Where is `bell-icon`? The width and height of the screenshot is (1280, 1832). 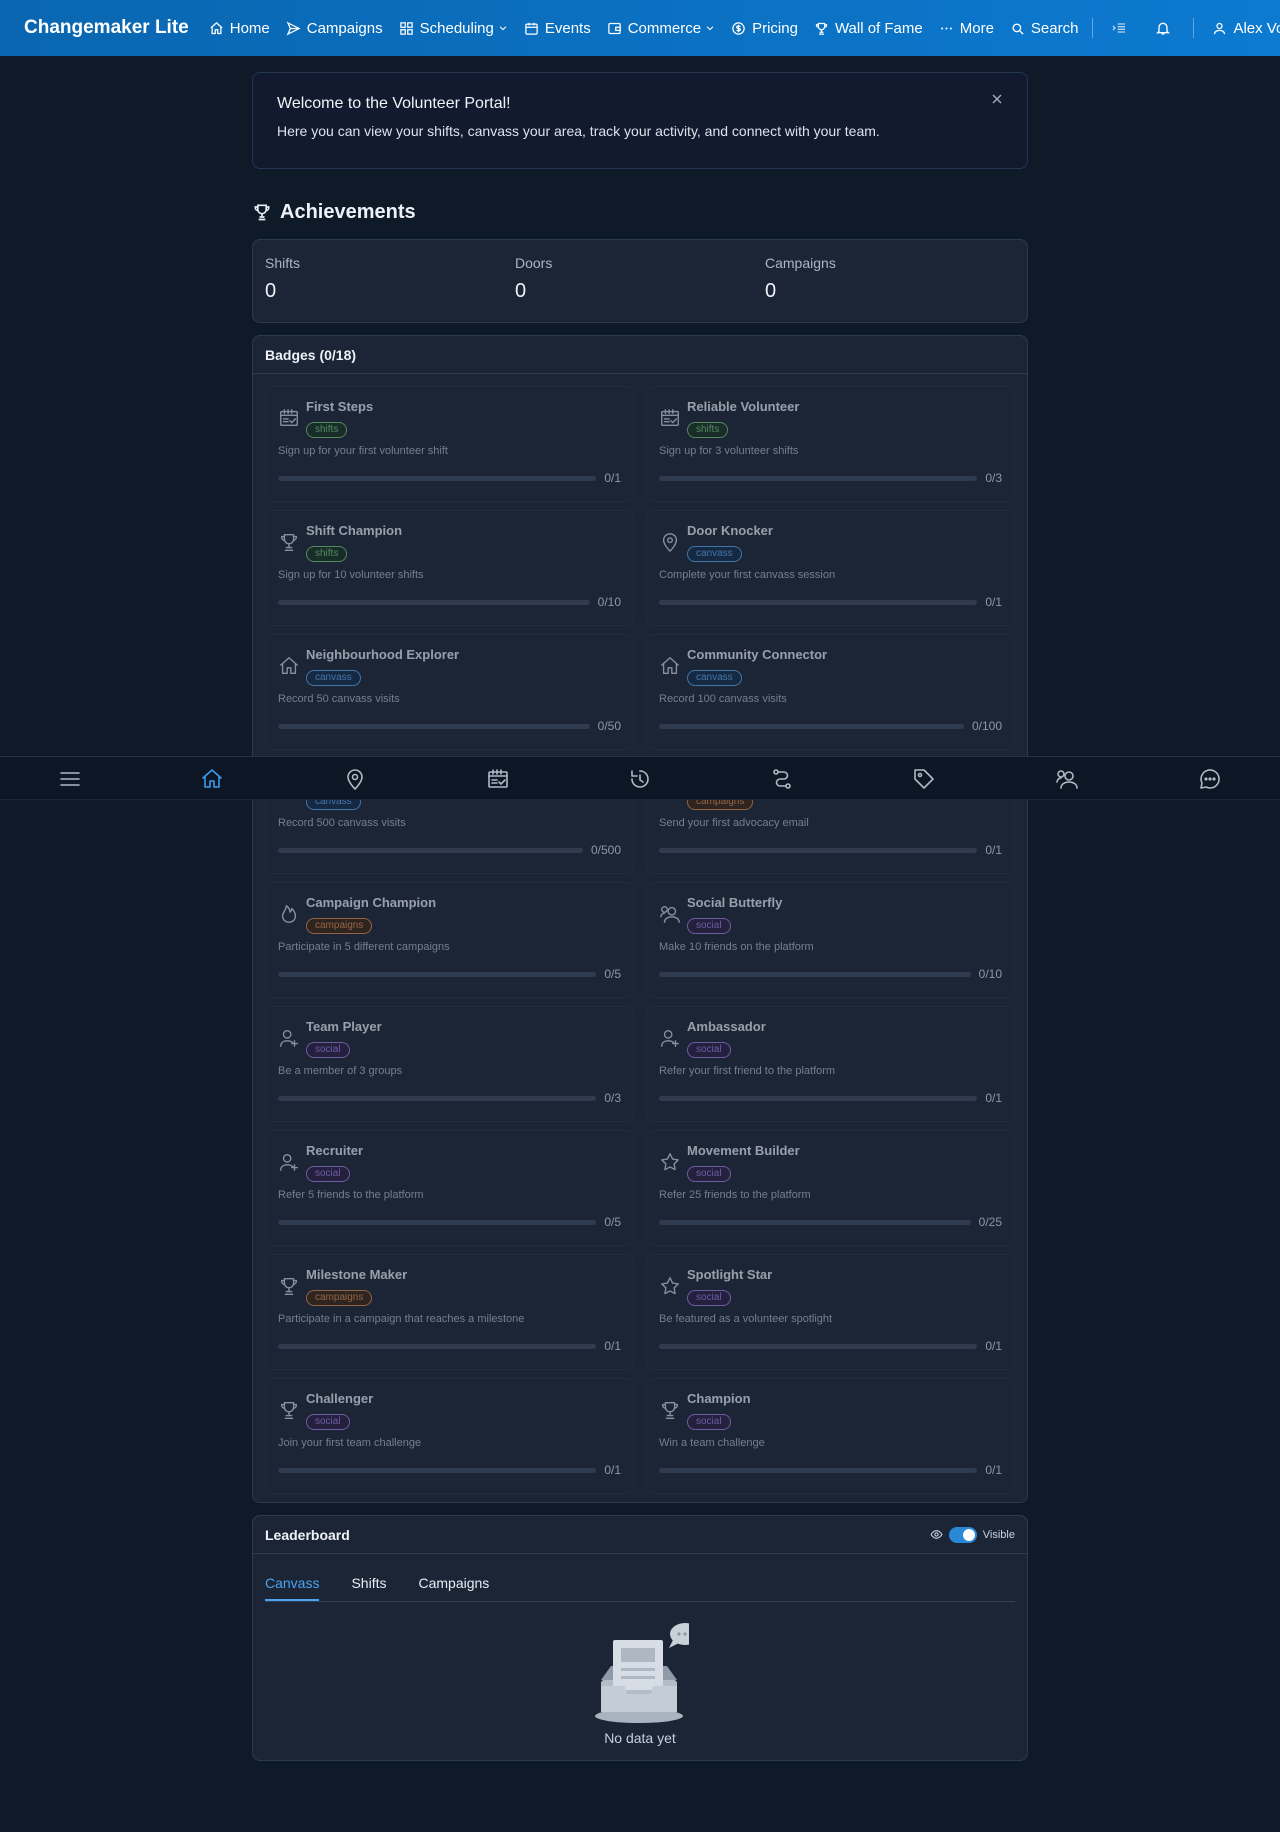
bell-icon is located at coordinates (1163, 28).